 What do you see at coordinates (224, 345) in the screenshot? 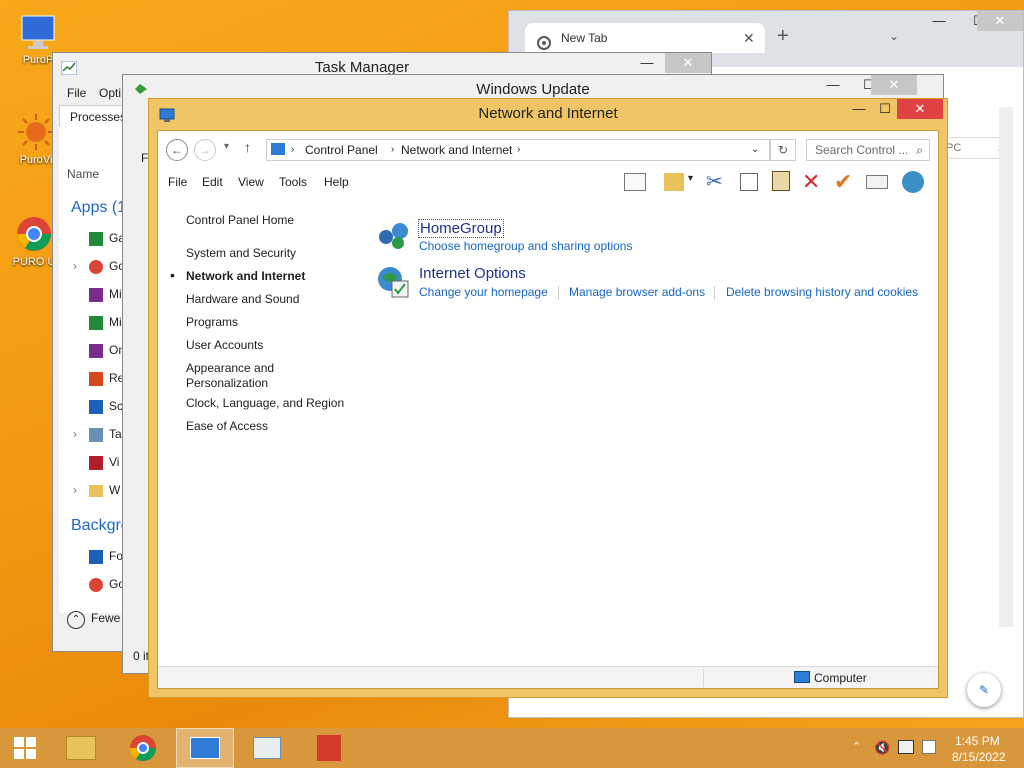
I see `nav-user-accounts: User Accounts` at bounding box center [224, 345].